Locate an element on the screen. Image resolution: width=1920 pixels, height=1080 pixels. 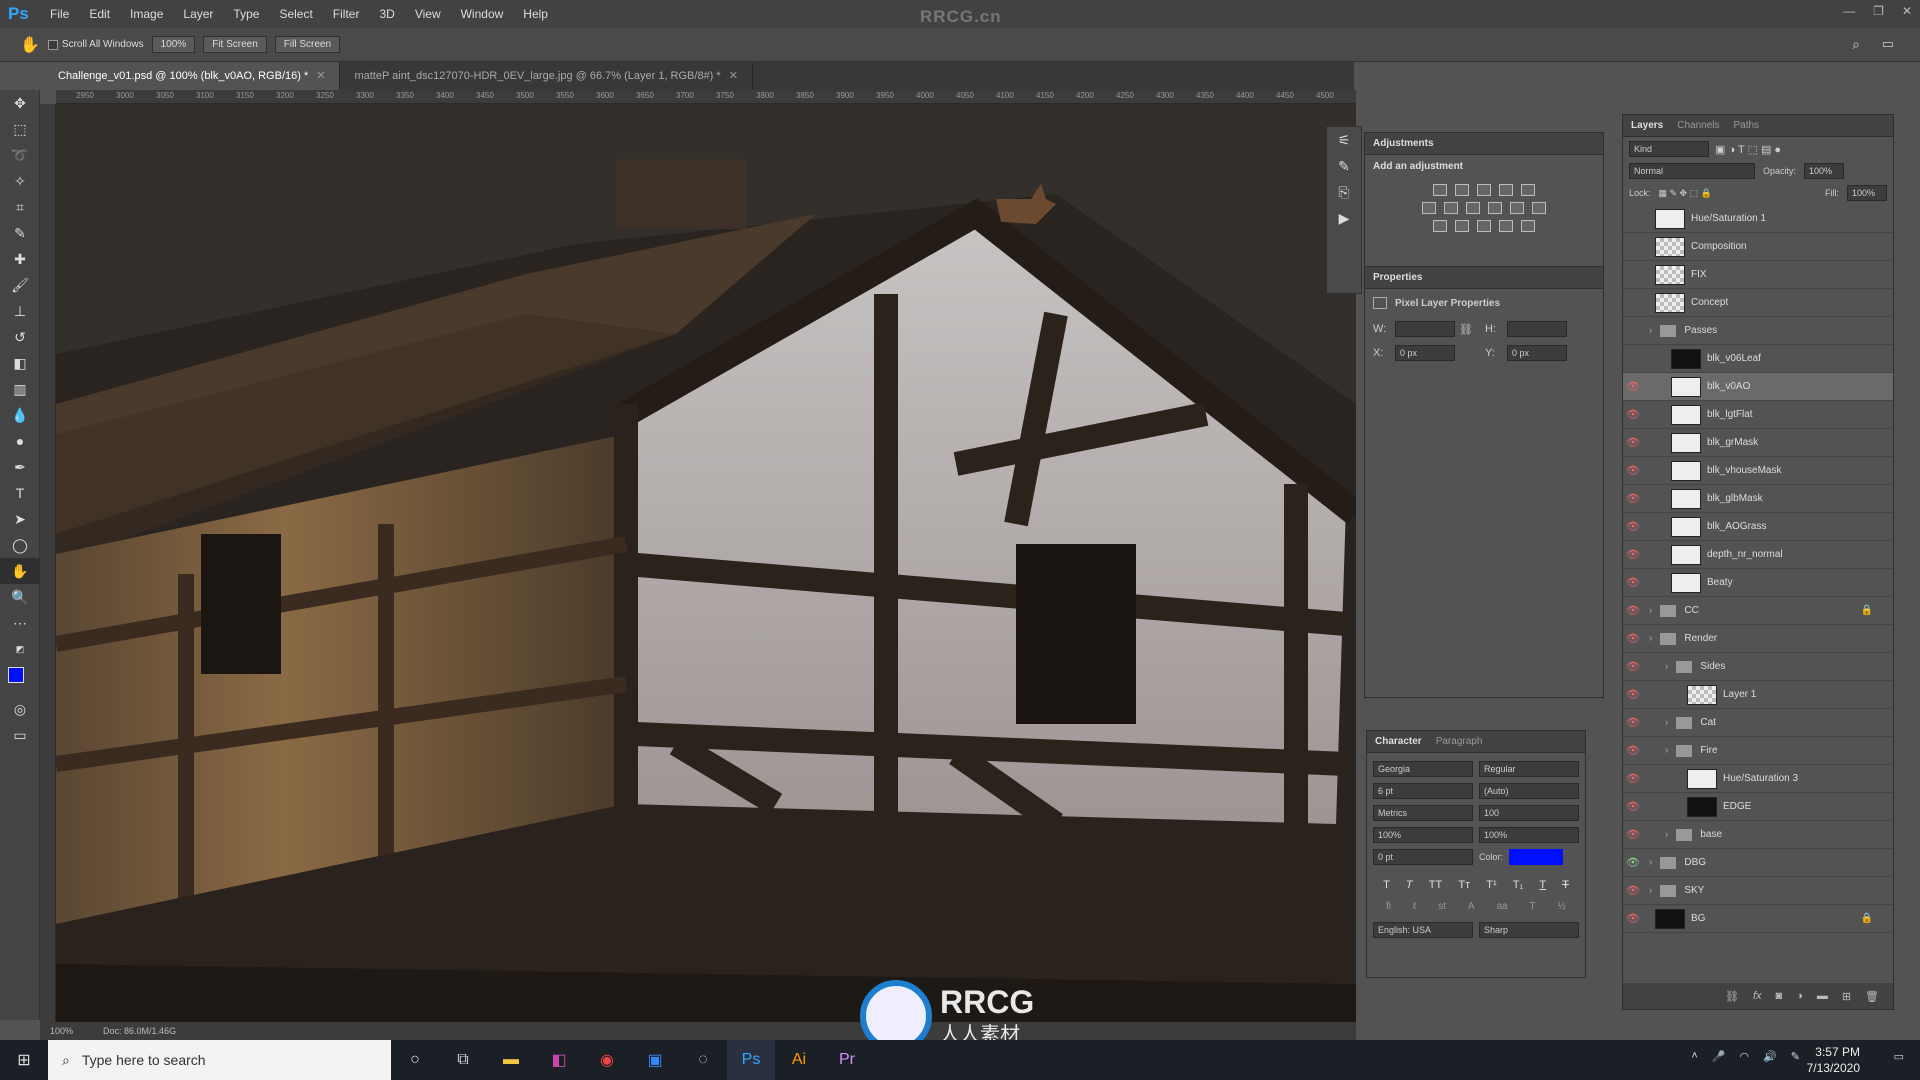
layer-row: 👁 › Sides is located at coordinates (1758, 667).